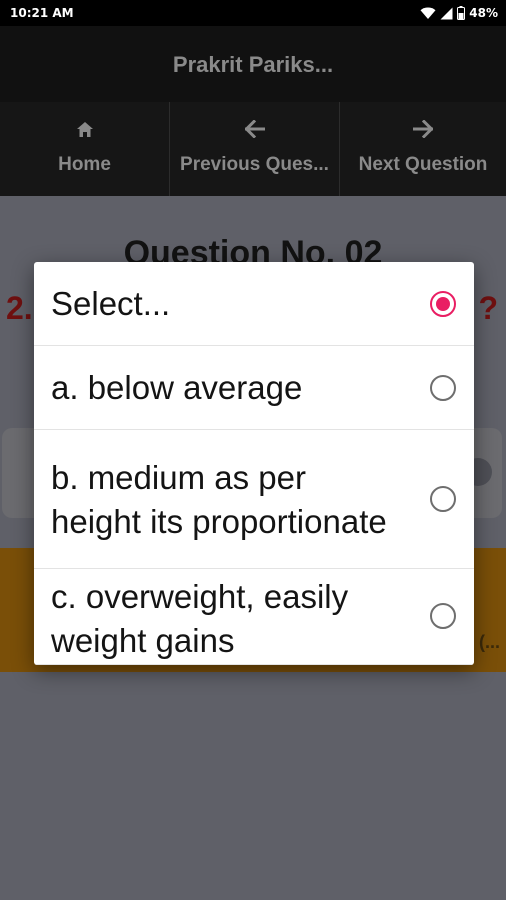  Describe the element at coordinates (84, 164) in the screenshot. I see `nav-home-label: Home` at that location.